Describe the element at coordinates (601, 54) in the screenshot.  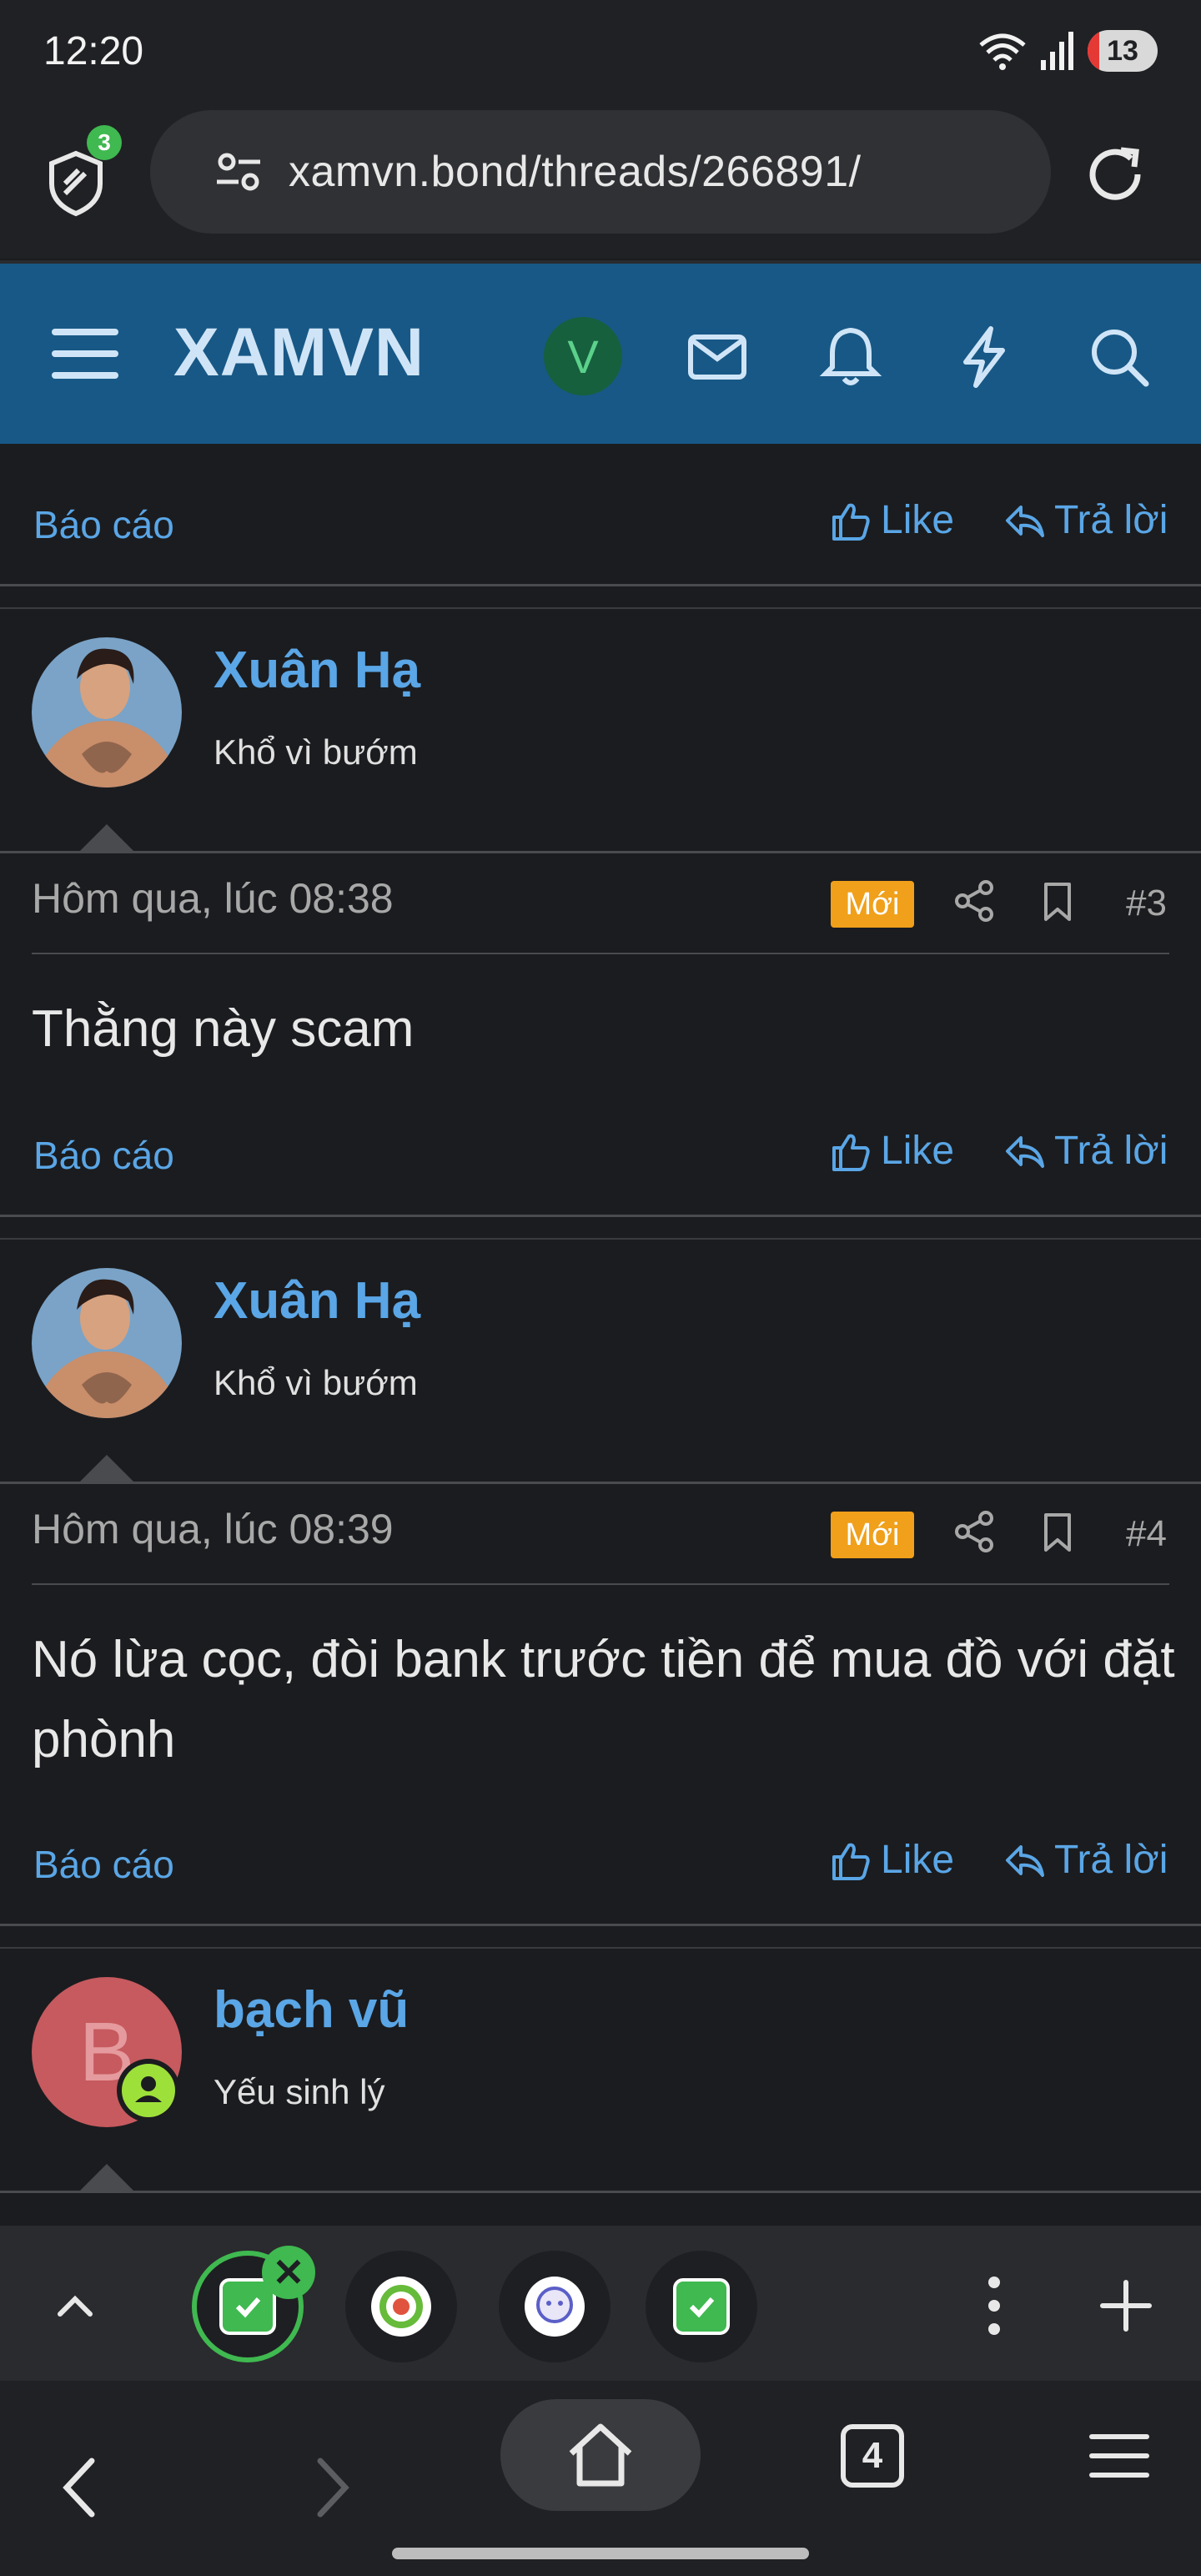
I see `status-bar: 12:20 13` at that location.